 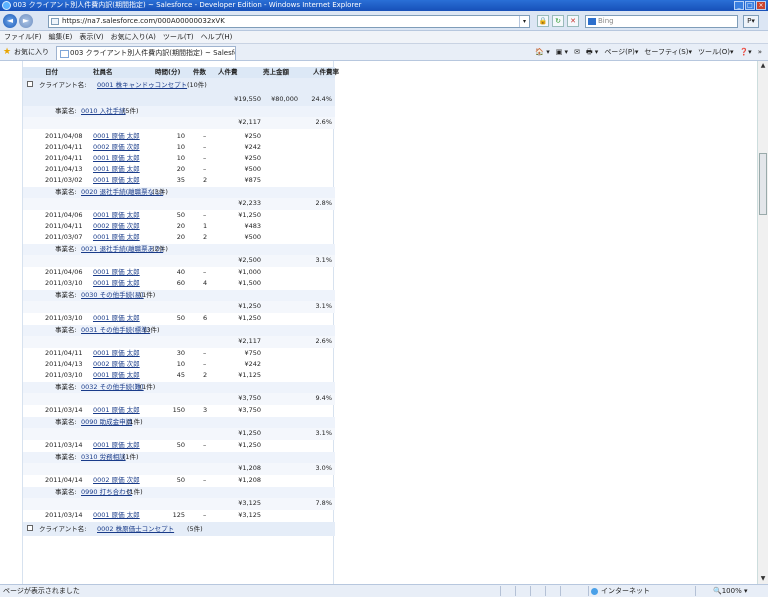 I want to click on project-link: 0990 打ち合わせ, so click(x=106, y=492).